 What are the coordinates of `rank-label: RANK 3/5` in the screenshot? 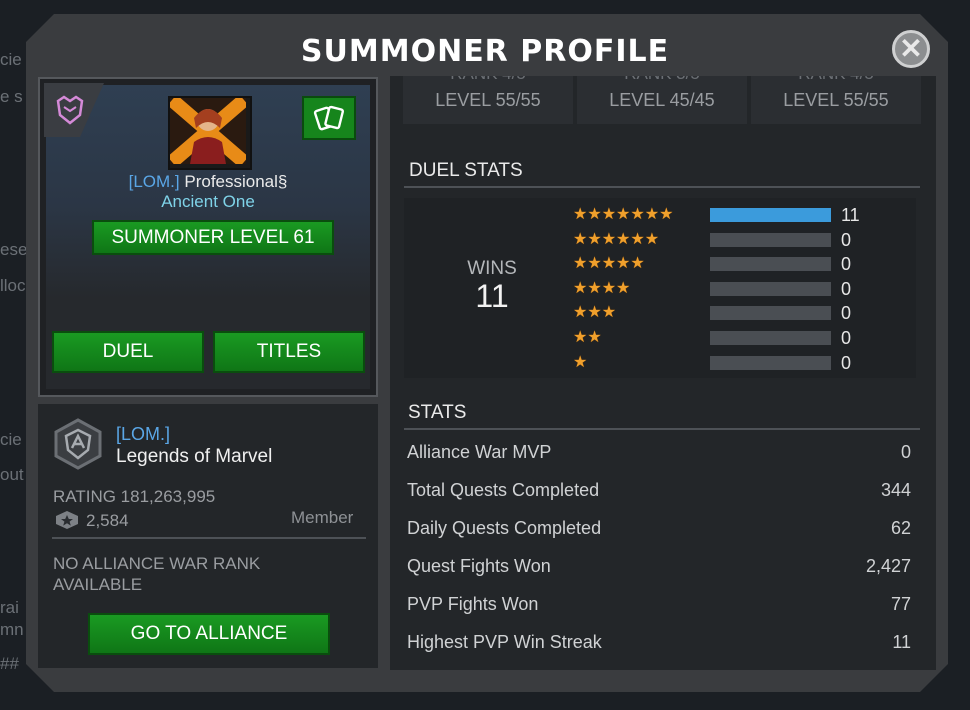 It's located at (662, 80).